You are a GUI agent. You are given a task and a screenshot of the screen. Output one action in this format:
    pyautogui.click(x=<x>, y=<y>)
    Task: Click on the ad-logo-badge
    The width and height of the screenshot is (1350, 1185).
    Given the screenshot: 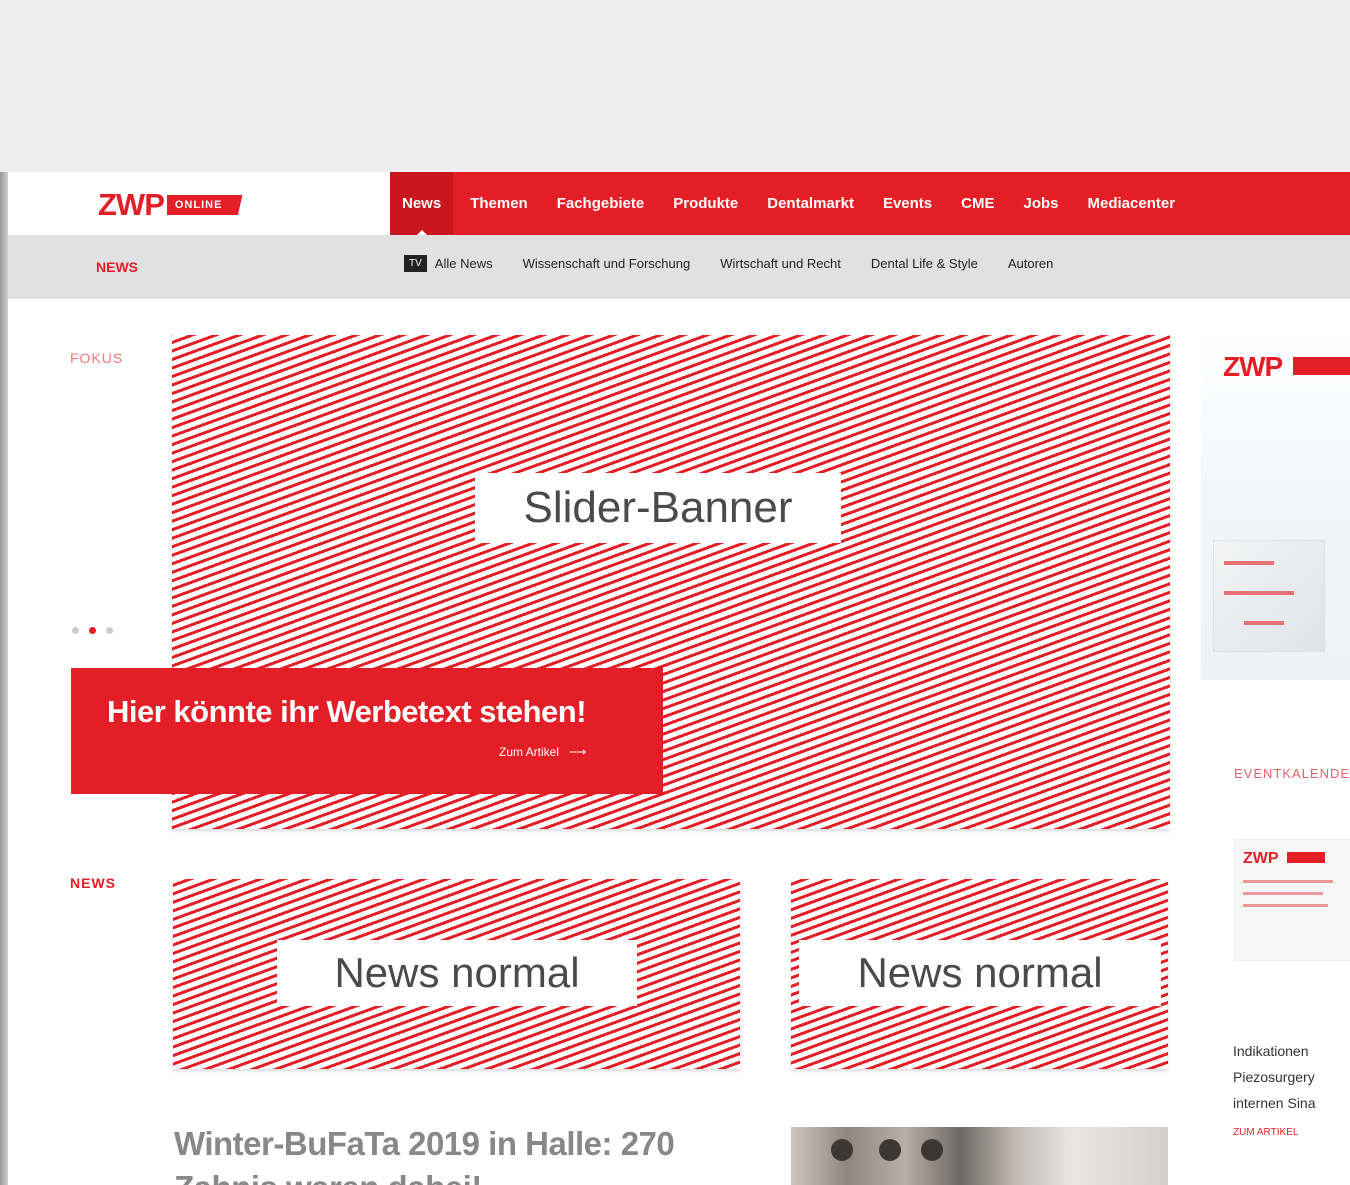 What is the action you would take?
    pyautogui.click(x=1321, y=366)
    